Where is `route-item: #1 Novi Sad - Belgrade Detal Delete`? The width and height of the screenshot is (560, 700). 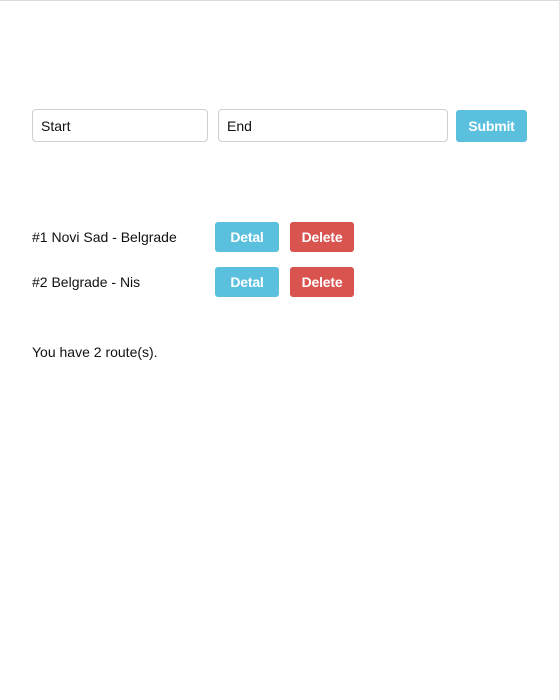
route-item: #1 Novi Sad - Belgrade Detal Delete is located at coordinates (232, 237).